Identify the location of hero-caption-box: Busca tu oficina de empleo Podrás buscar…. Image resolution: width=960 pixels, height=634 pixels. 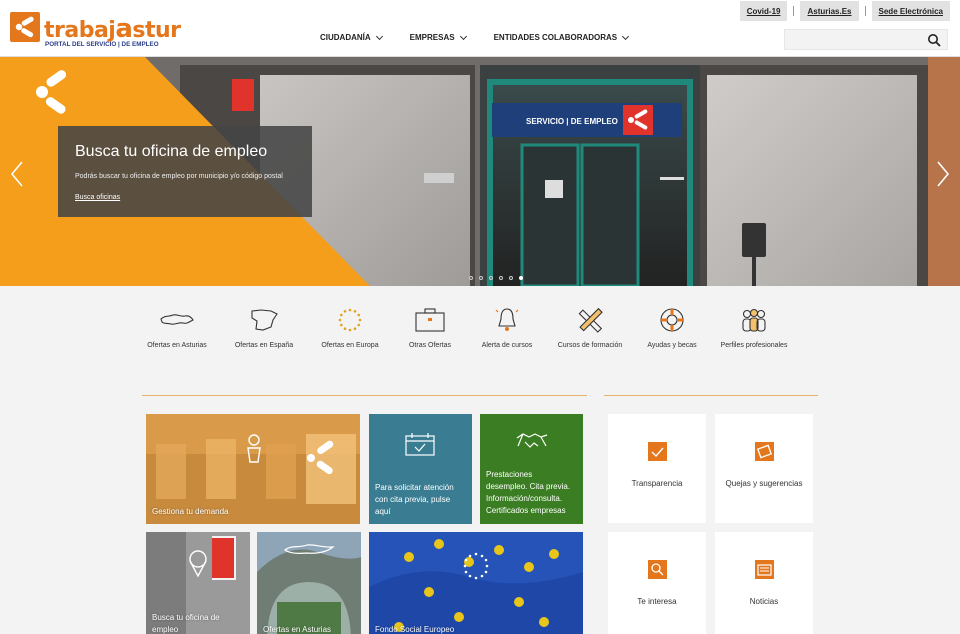
(185, 171).